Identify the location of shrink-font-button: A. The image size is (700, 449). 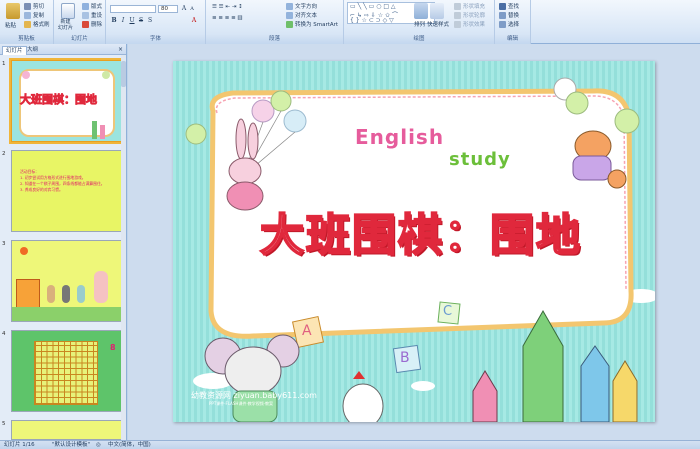
(192, 9).